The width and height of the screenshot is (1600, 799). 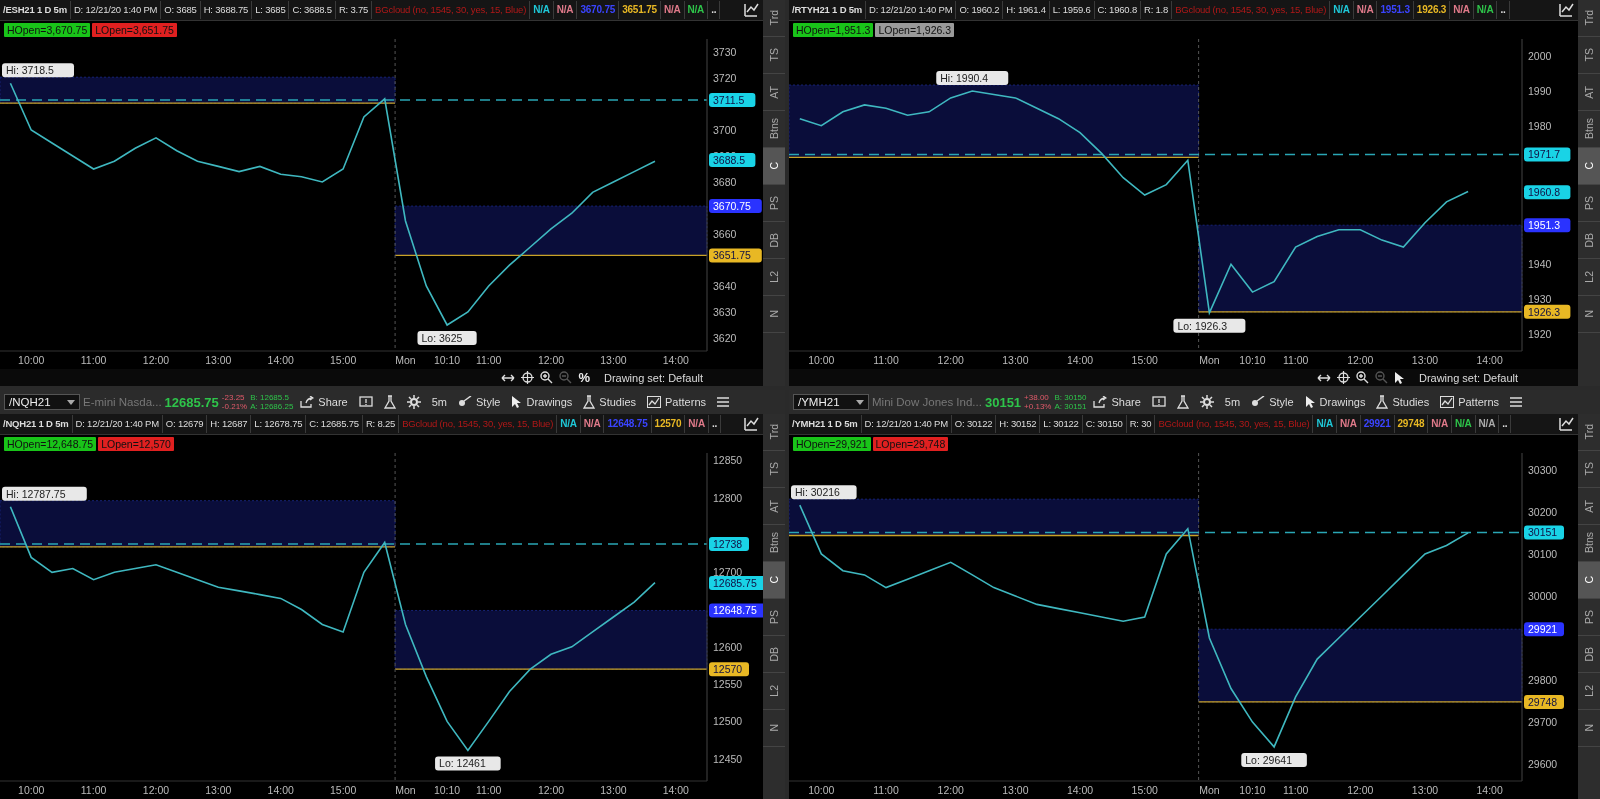 I want to click on price-tag: 3670.75, so click(x=735, y=206).